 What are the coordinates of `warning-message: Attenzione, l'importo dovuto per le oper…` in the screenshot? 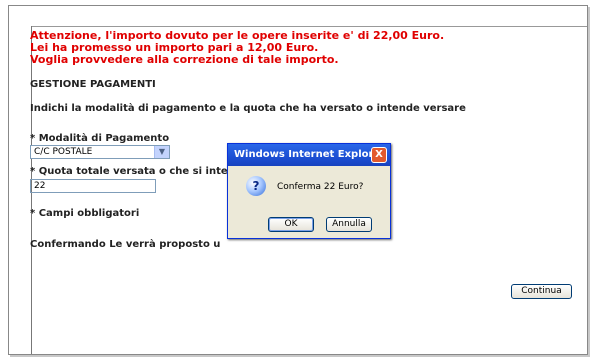 It's located at (237, 48).